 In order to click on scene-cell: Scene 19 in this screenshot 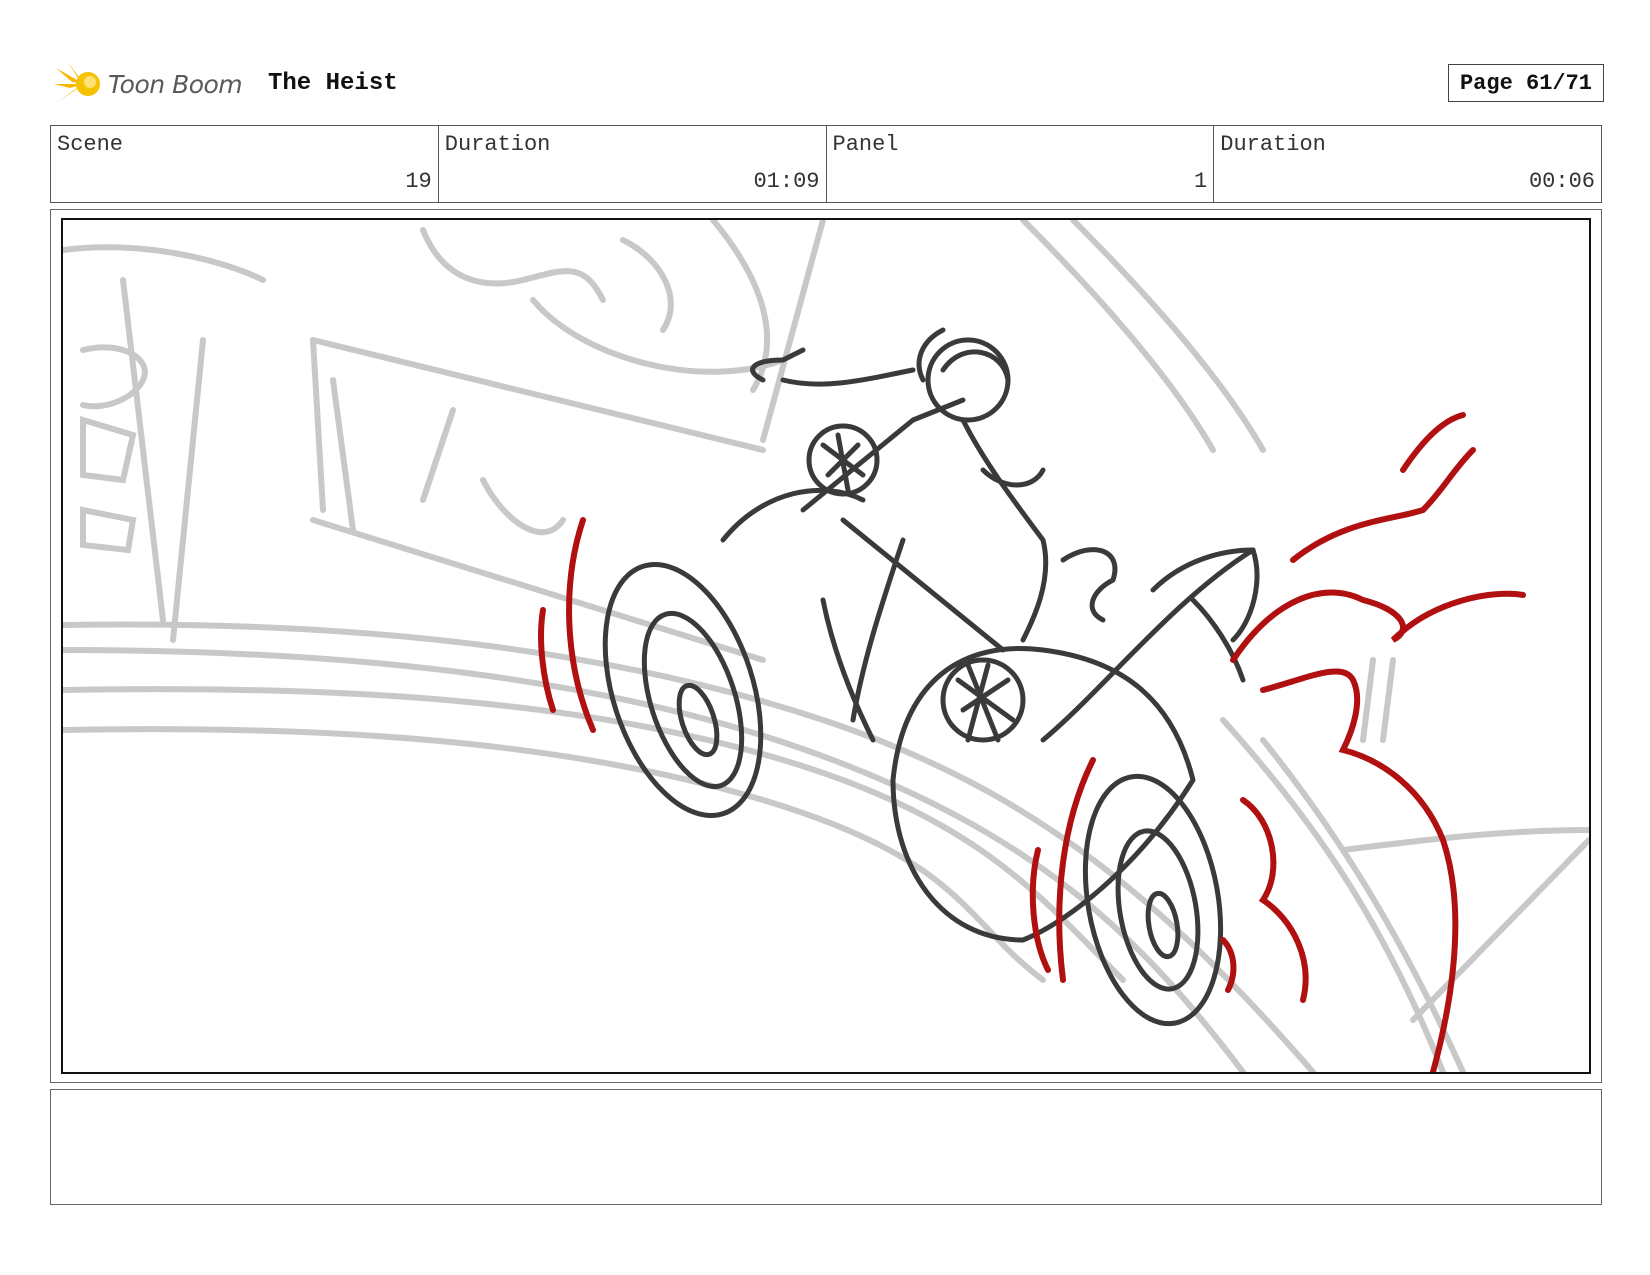, I will do `click(245, 164)`.